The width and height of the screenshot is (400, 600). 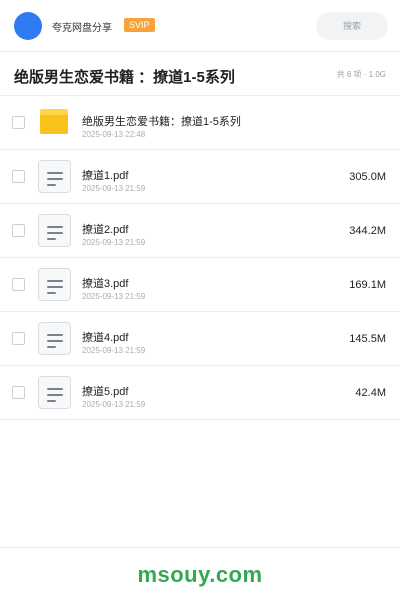 What do you see at coordinates (200, 574) in the screenshot?
I see `watermark: msouy.com` at bounding box center [200, 574].